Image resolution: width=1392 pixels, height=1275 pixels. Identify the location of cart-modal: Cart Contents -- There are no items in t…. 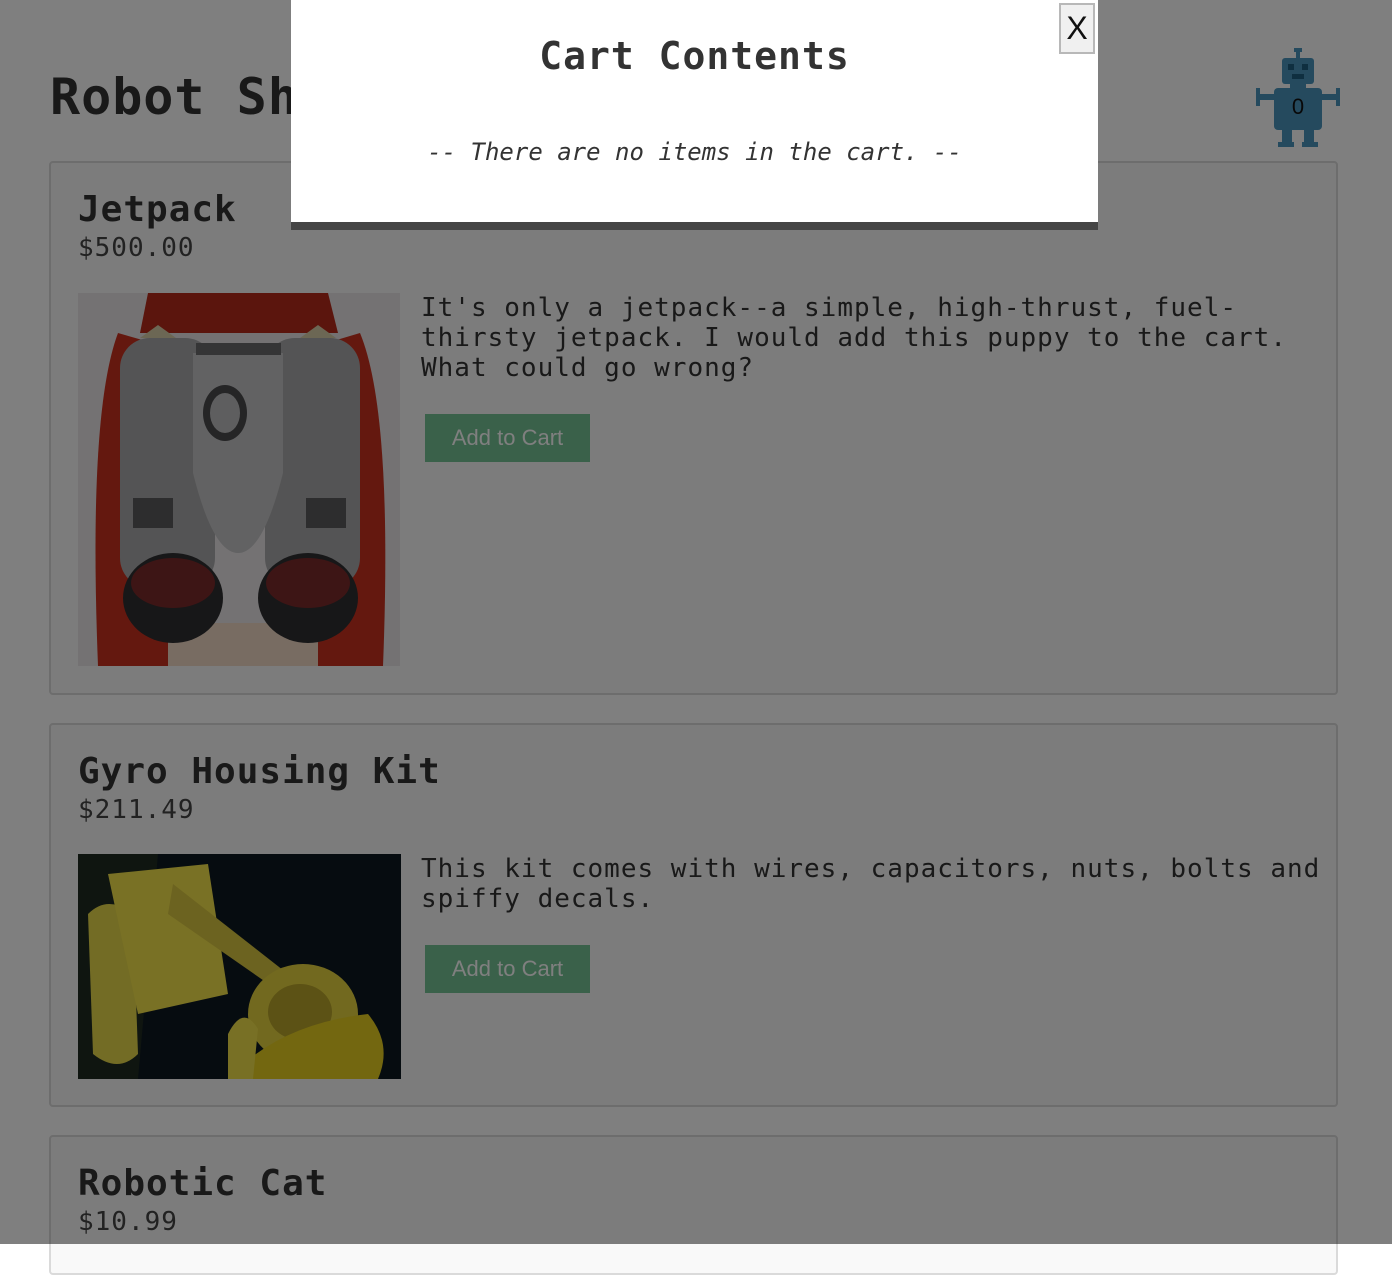
(694, 115).